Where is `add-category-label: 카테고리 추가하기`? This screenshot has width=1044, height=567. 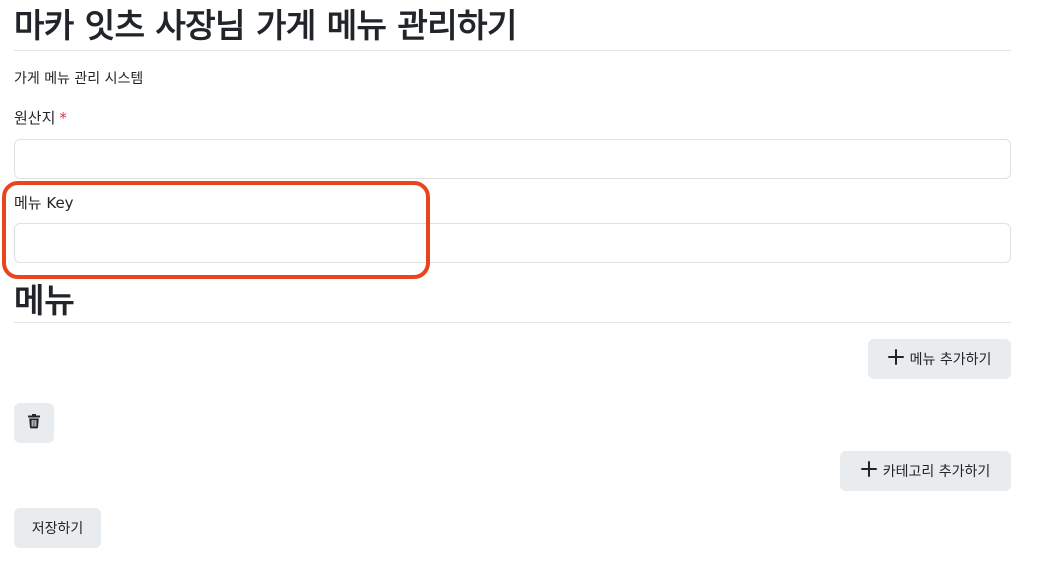 add-category-label: 카테고리 추가하기 is located at coordinates (936, 472).